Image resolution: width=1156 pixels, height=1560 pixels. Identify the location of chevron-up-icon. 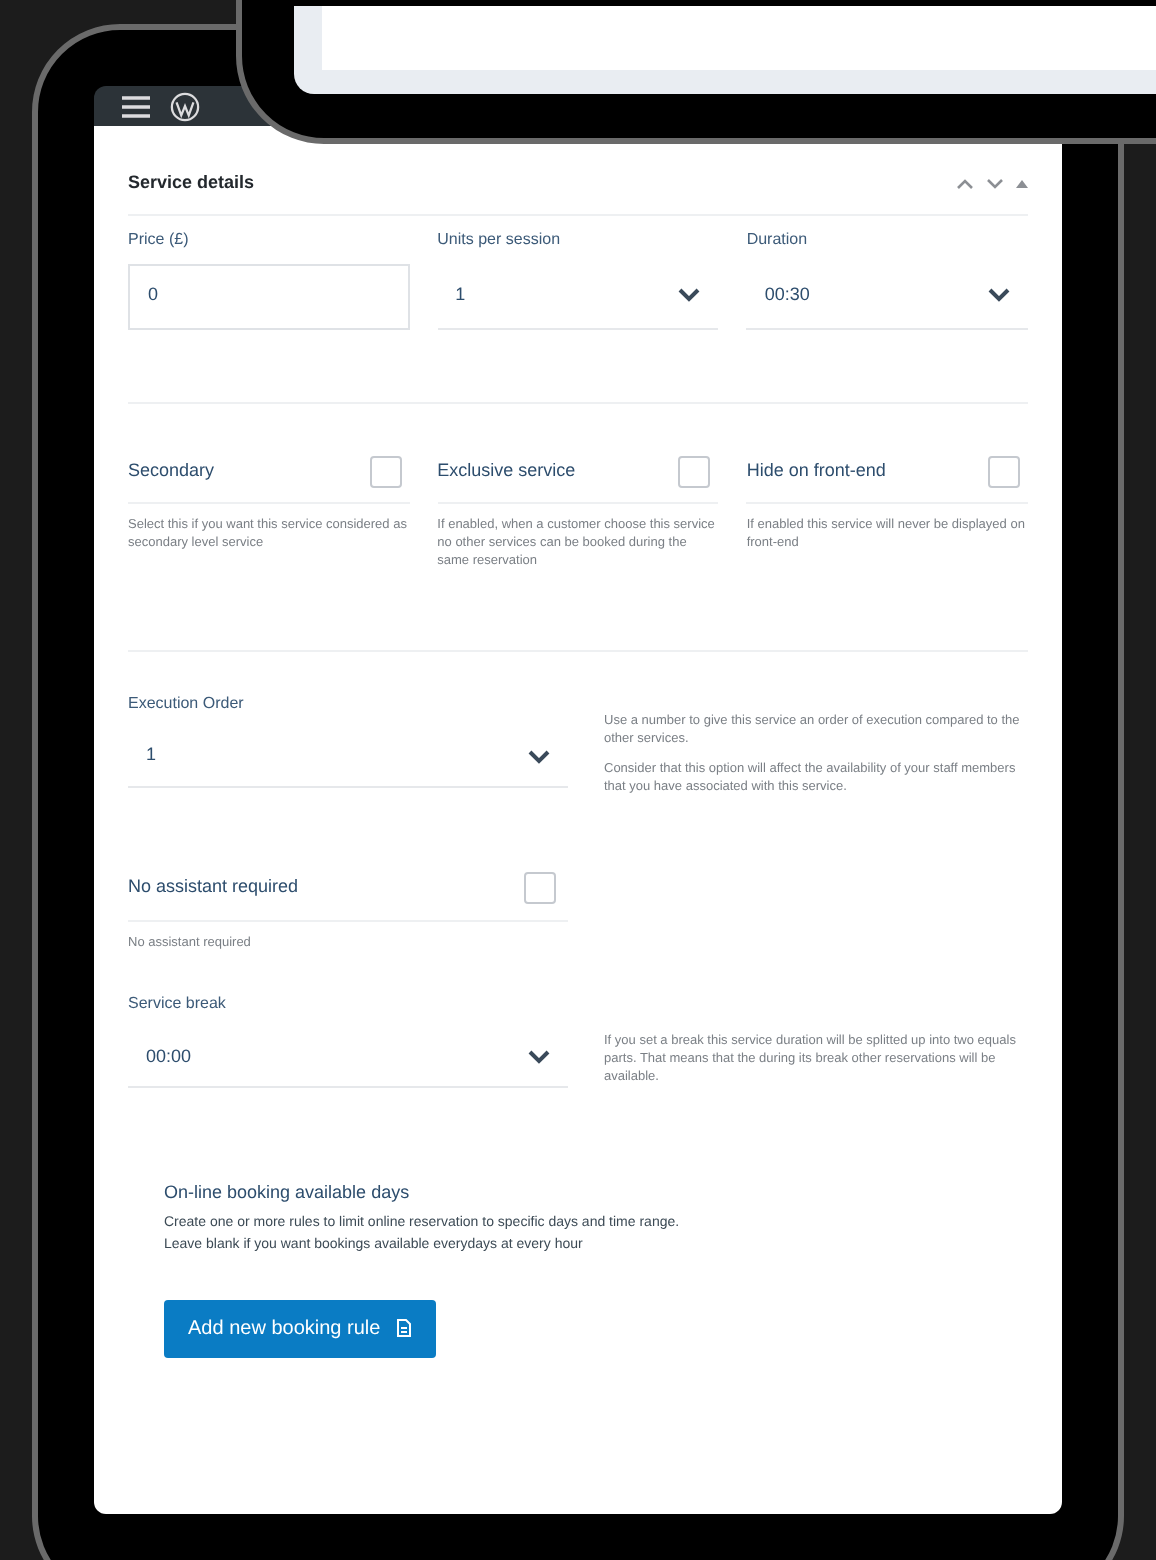
(965, 183).